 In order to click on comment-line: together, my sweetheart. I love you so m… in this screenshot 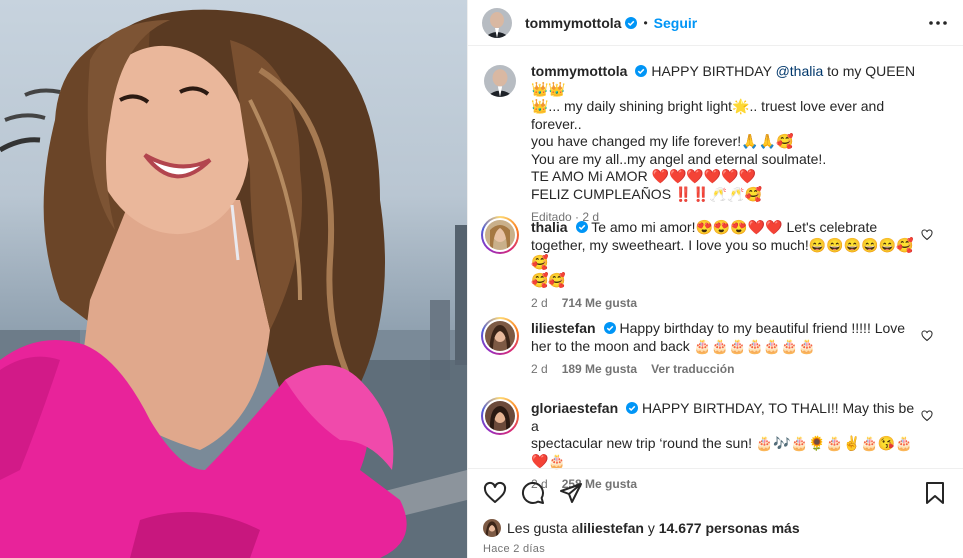, I will do `click(722, 253)`.